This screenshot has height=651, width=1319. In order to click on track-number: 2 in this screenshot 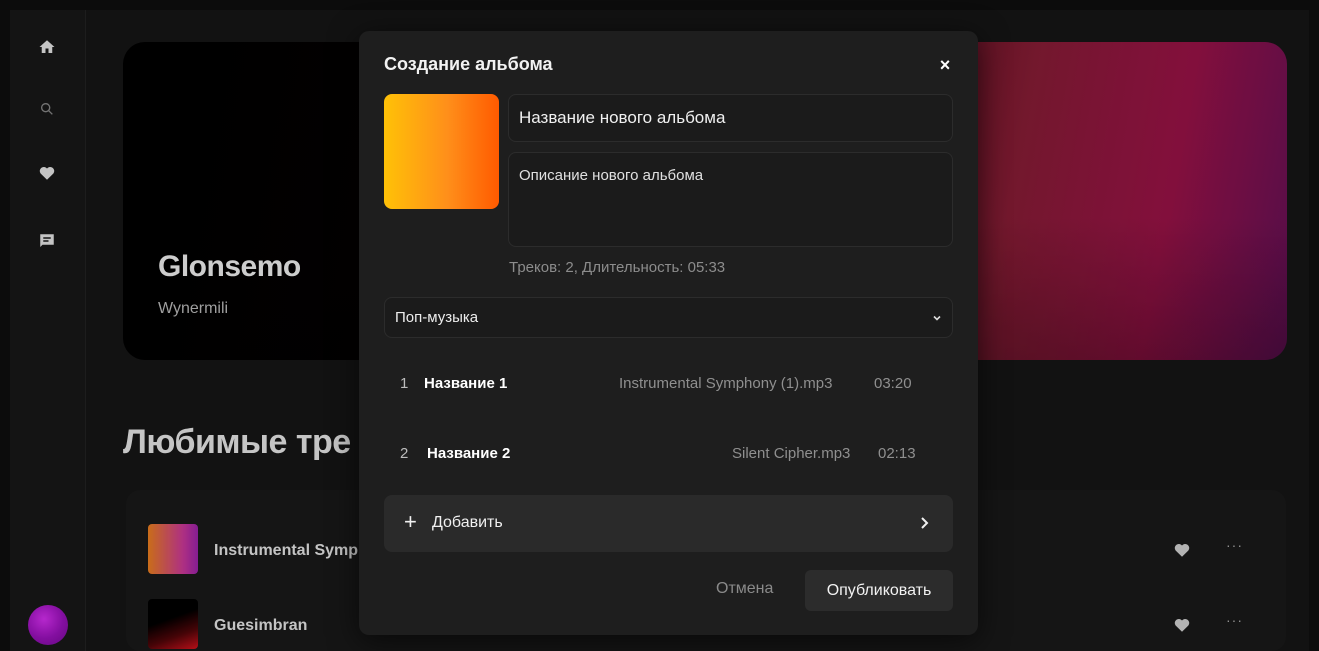, I will do `click(404, 453)`.